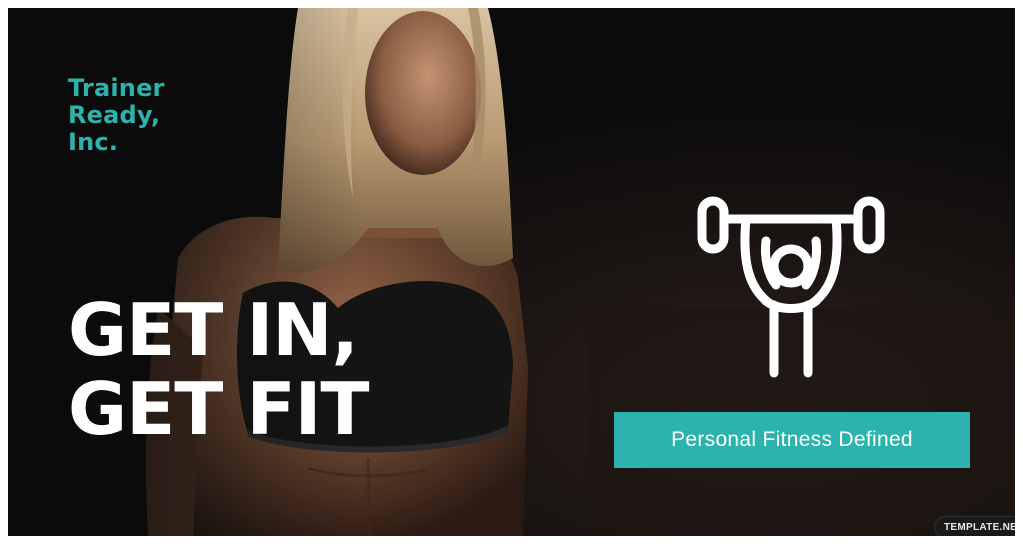 The height and width of the screenshot is (544, 1023). I want to click on company-name: Trainer Ready, Inc., so click(116, 115).